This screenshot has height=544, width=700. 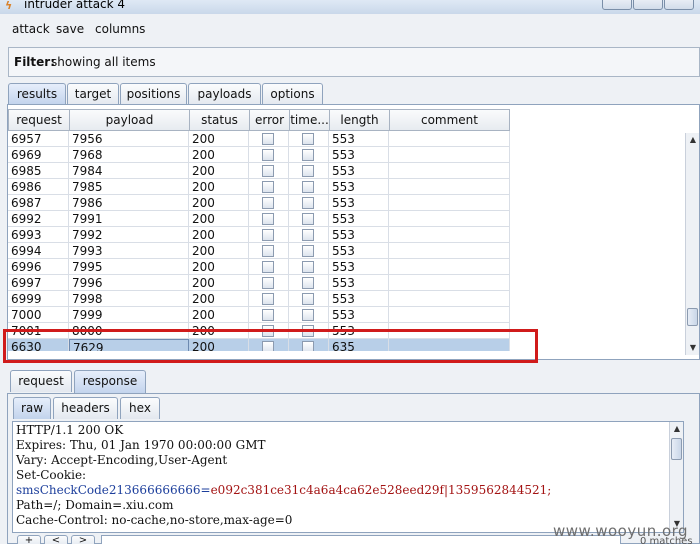 What do you see at coordinates (692, 348) in the screenshot?
I see `scroll-down-icon: ▼` at bounding box center [692, 348].